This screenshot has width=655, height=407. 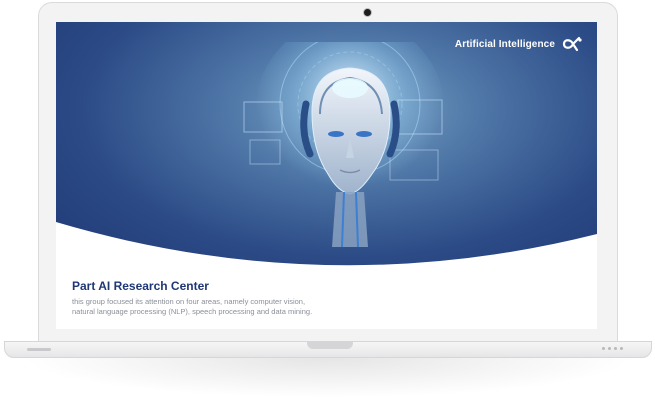 What do you see at coordinates (140, 286) in the screenshot?
I see `page-title: Part AI Research Center` at bounding box center [140, 286].